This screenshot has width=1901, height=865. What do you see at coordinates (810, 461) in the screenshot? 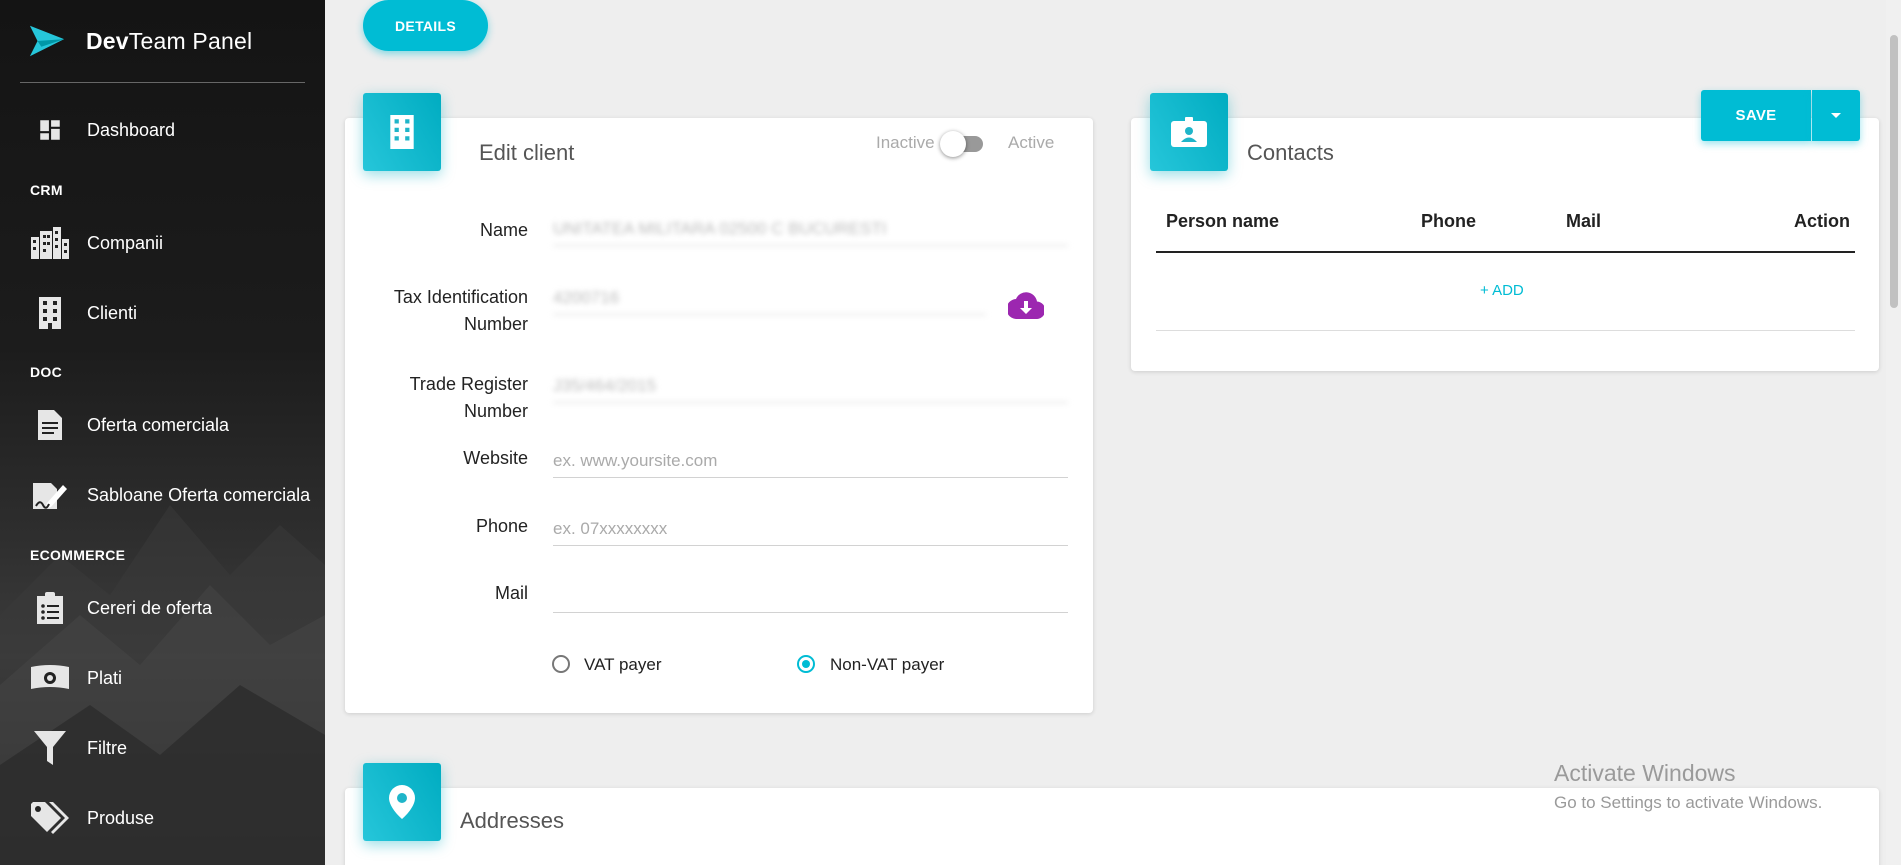
I see `website-field` at bounding box center [810, 461].